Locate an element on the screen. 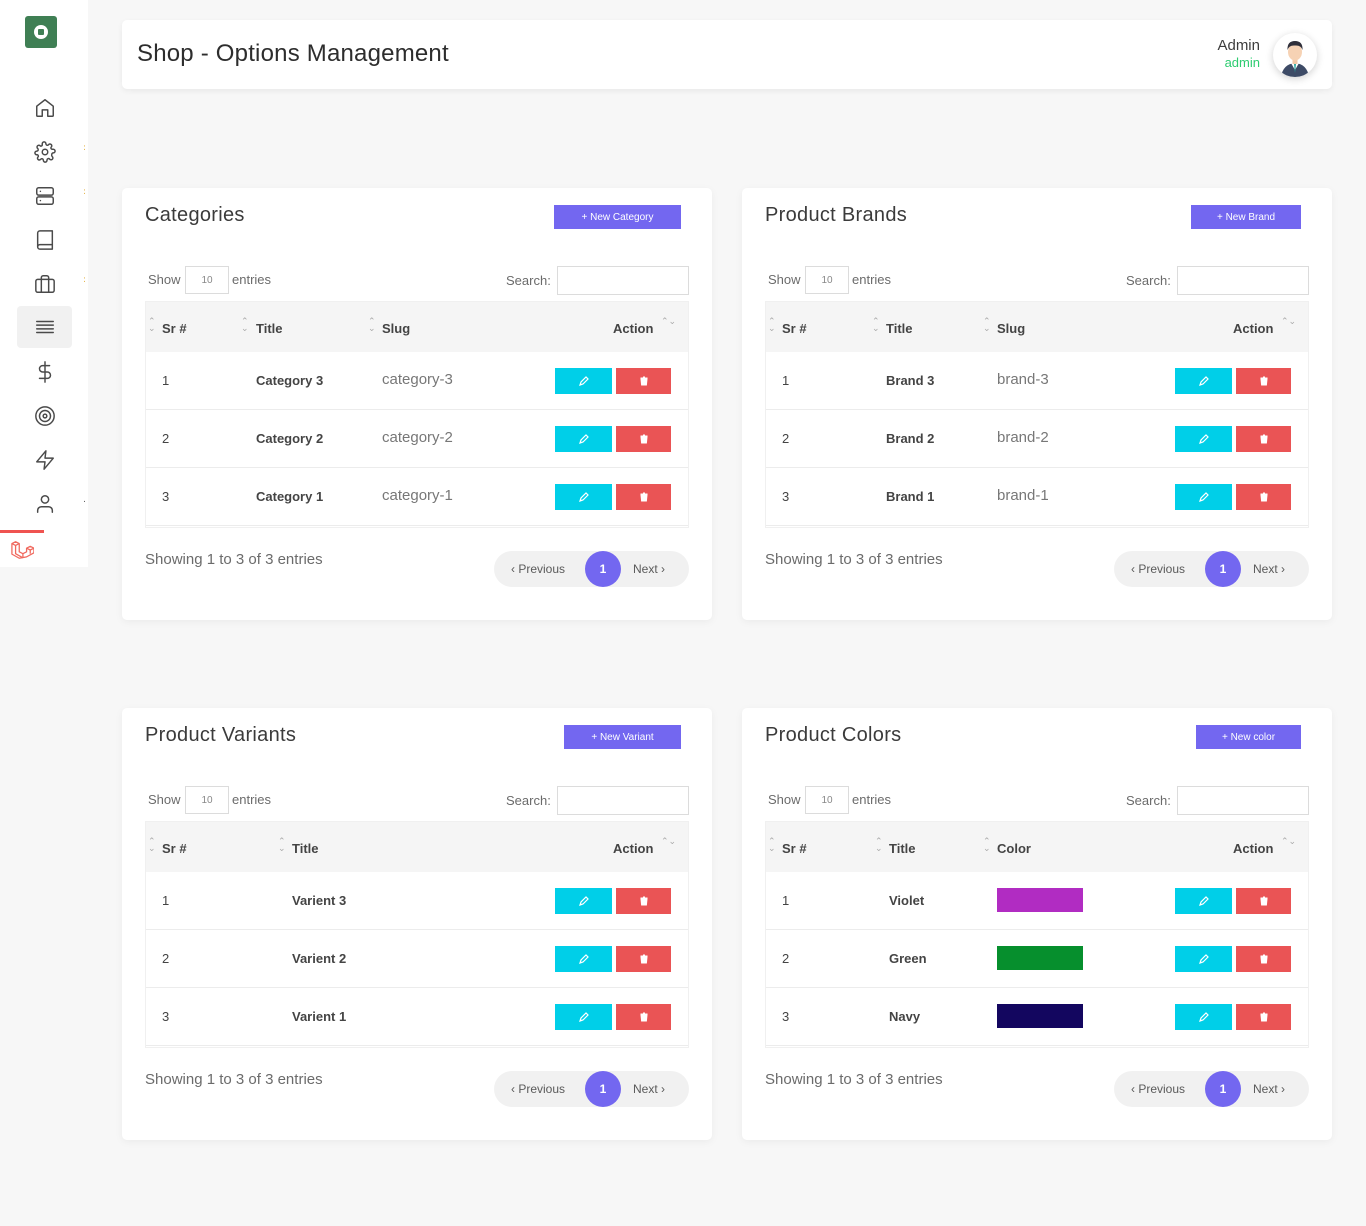  app-logo is located at coordinates (41, 32).